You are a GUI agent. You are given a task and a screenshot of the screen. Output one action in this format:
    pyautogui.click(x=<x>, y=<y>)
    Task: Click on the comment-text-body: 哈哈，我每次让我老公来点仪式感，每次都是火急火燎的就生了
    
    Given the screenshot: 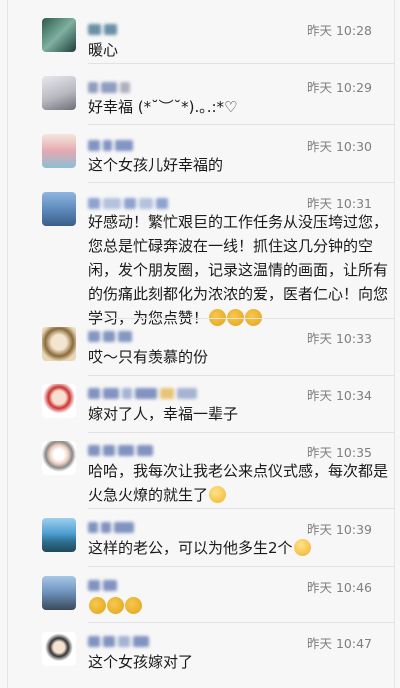 What is the action you would take?
    pyautogui.click(x=238, y=483)
    